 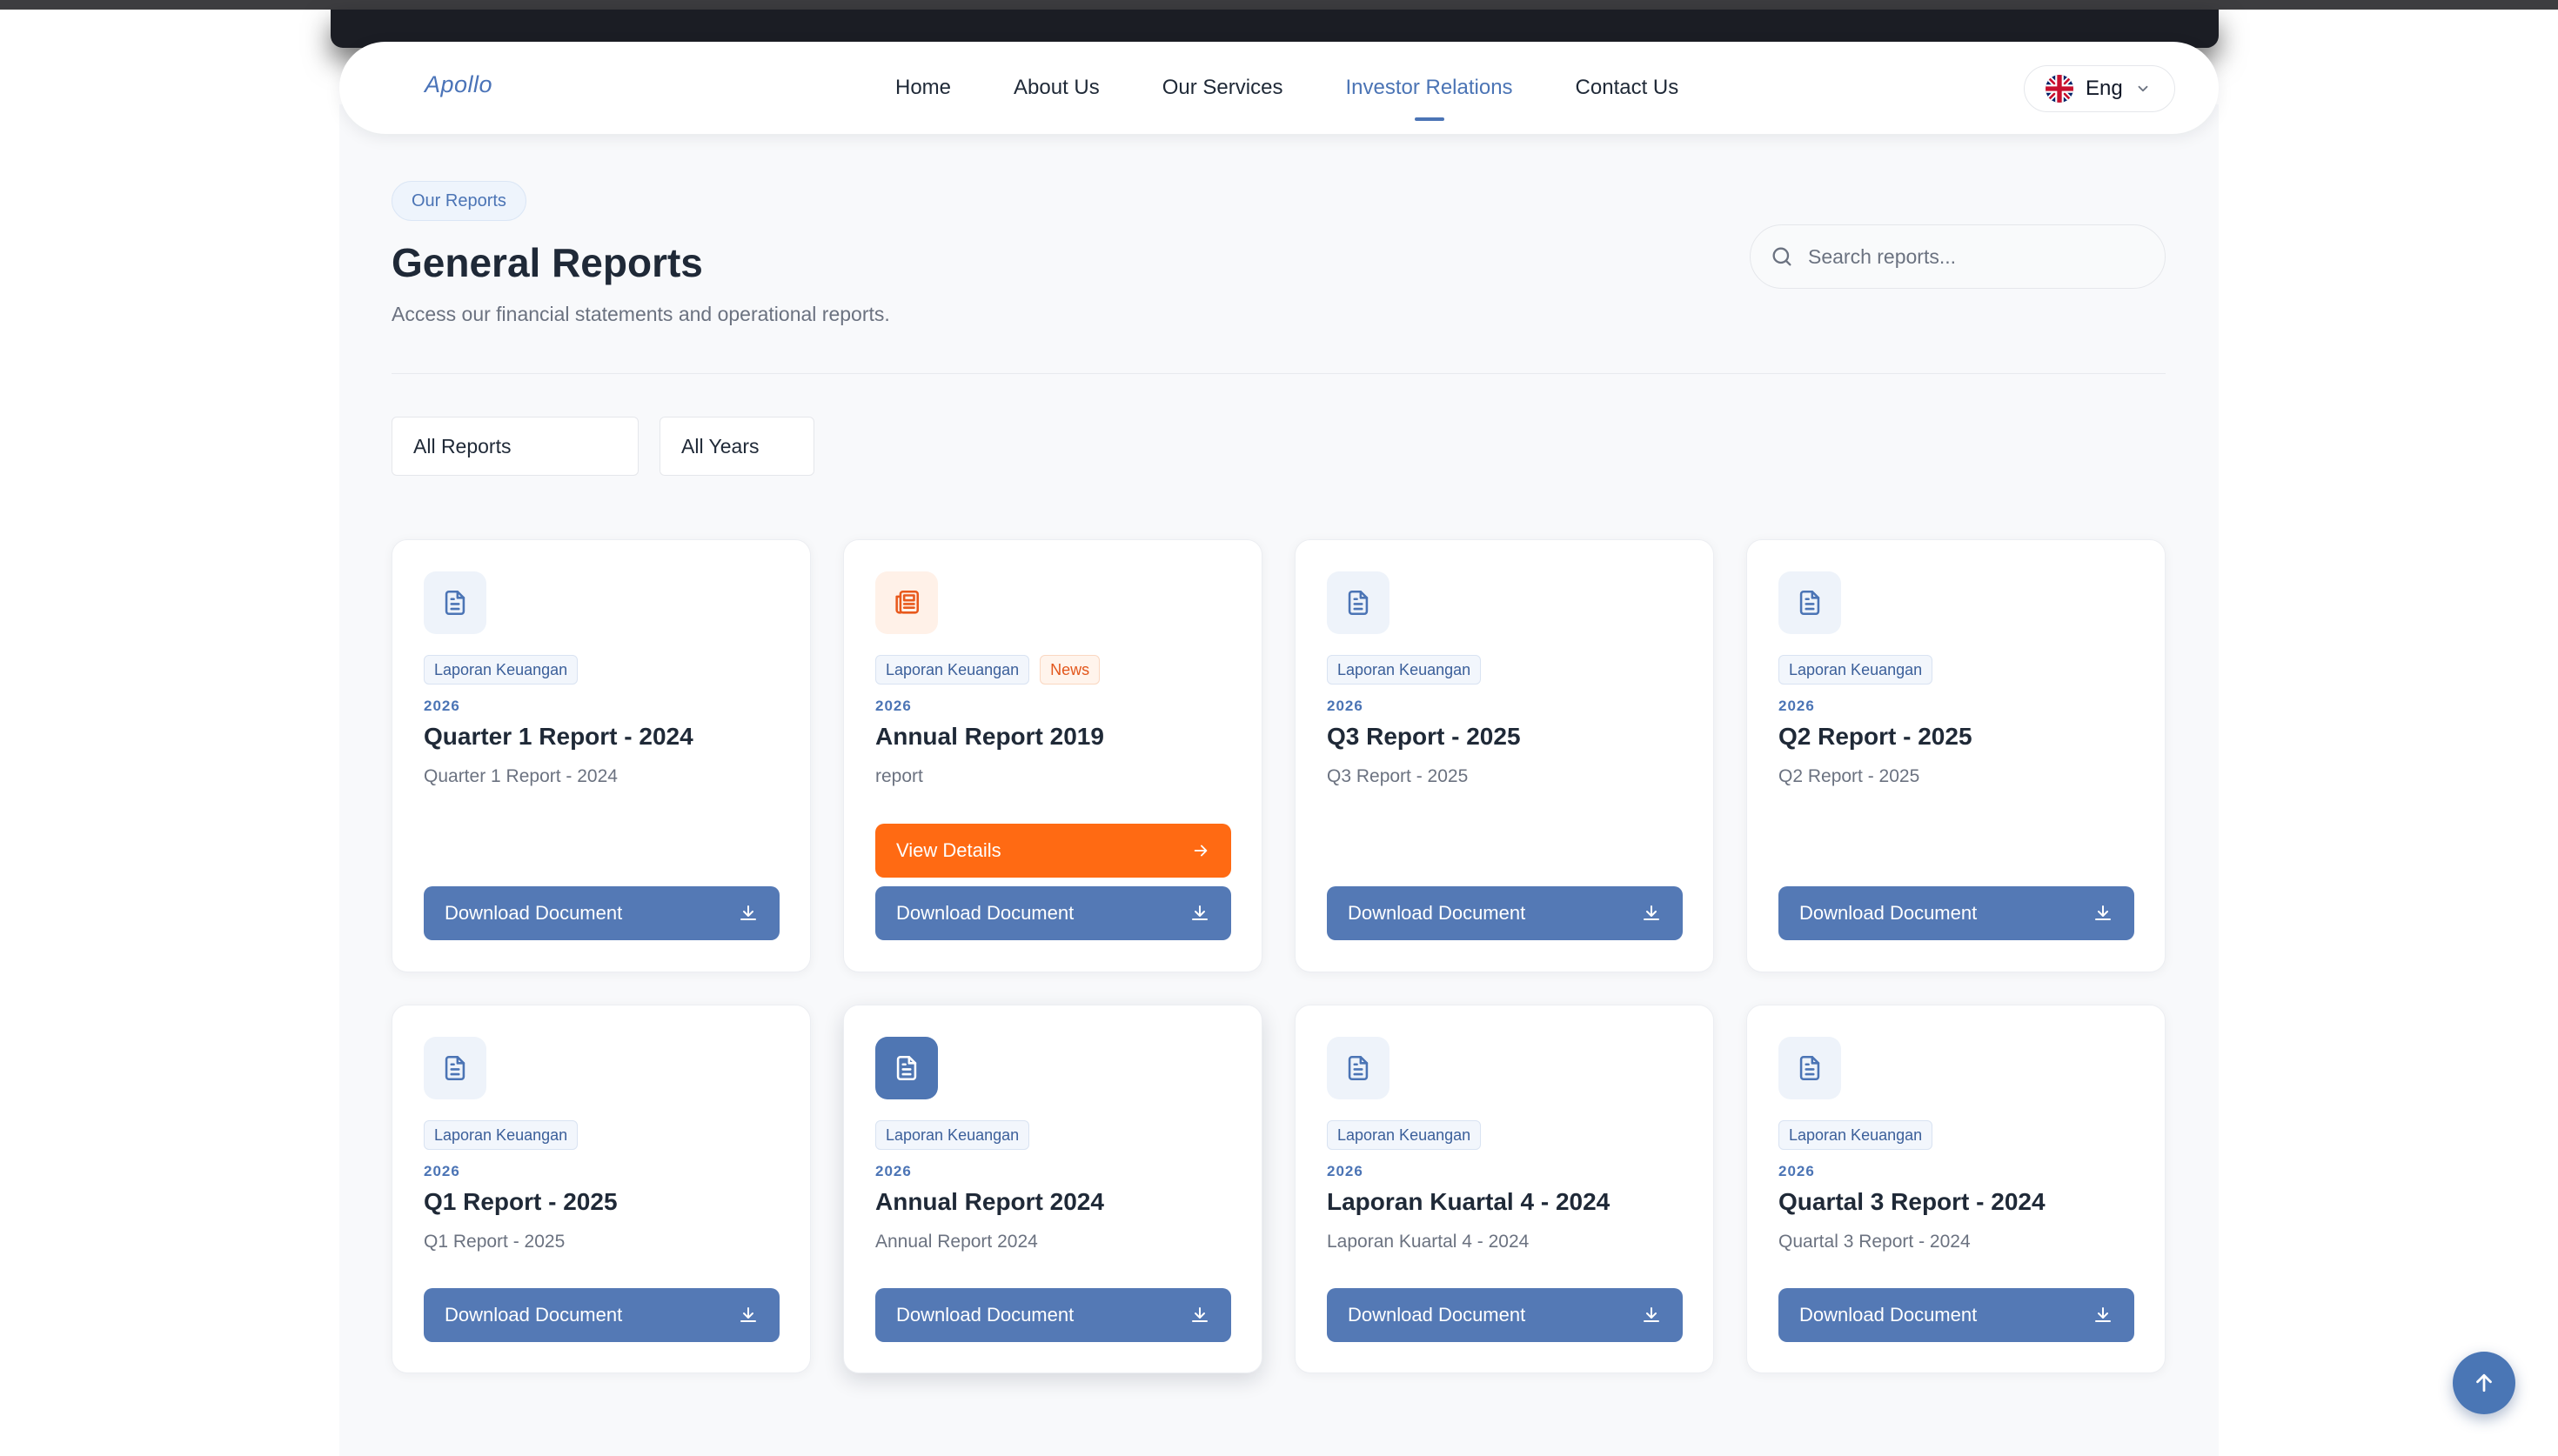 What do you see at coordinates (1222, 88) in the screenshot?
I see `nav-link-our-services: Our Services` at bounding box center [1222, 88].